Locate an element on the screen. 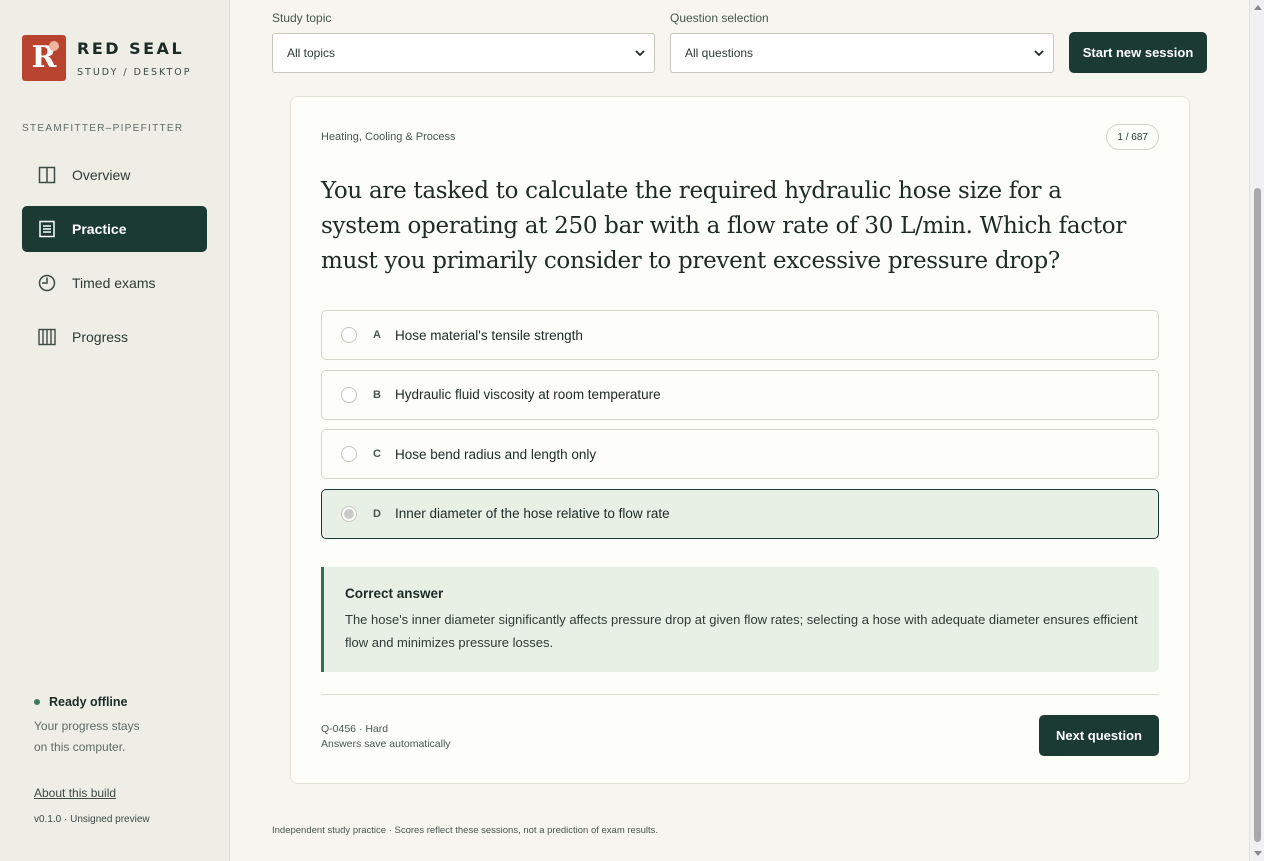 The height and width of the screenshot is (861, 1264). autosave-note: Answers save automatically is located at coordinates (386, 744).